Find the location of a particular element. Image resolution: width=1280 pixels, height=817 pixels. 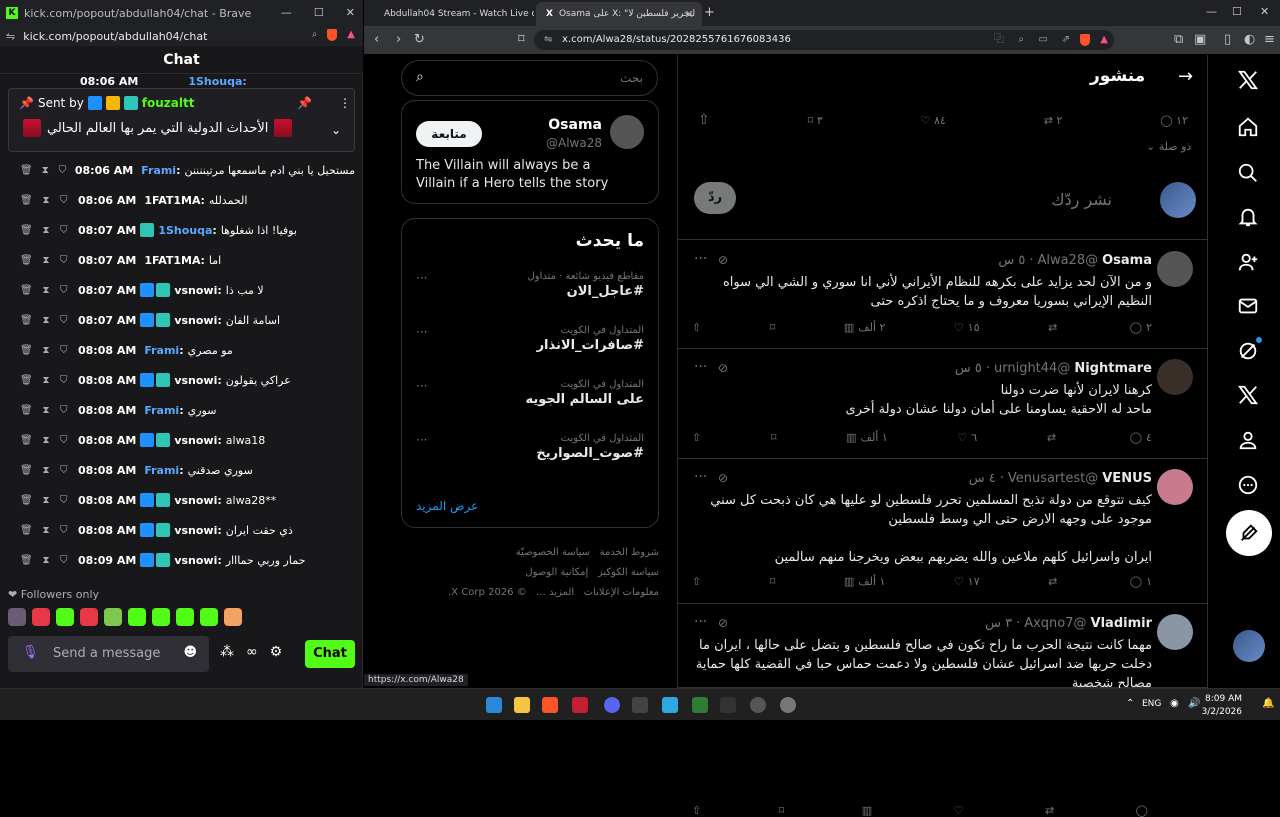

sidebar-toggle-icon: ▯ is located at coordinates (1227, 39).